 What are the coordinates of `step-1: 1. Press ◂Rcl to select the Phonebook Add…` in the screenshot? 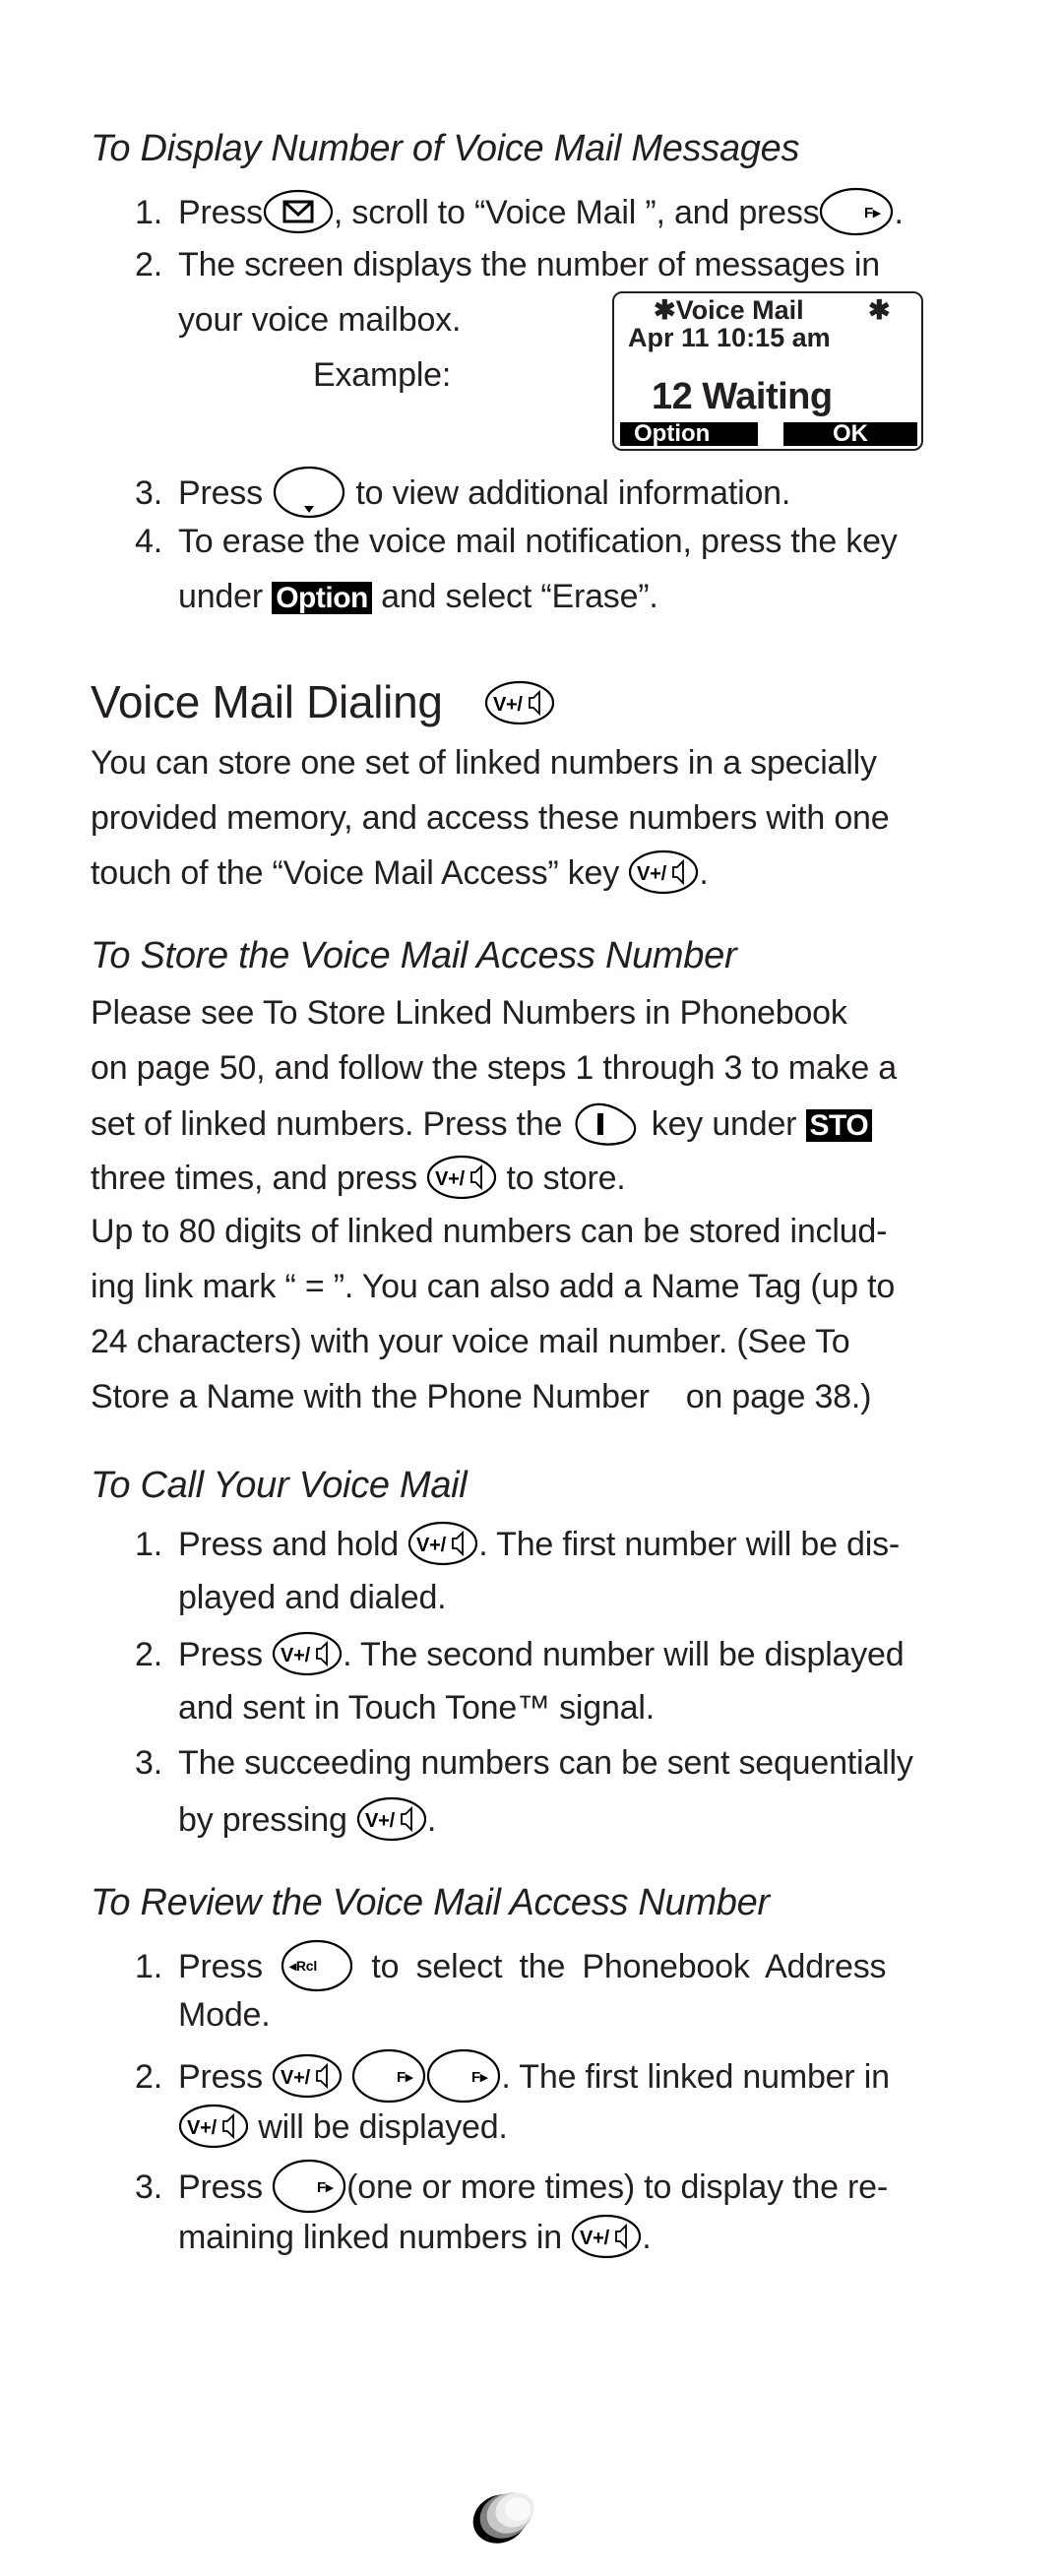 It's located at (511, 1967).